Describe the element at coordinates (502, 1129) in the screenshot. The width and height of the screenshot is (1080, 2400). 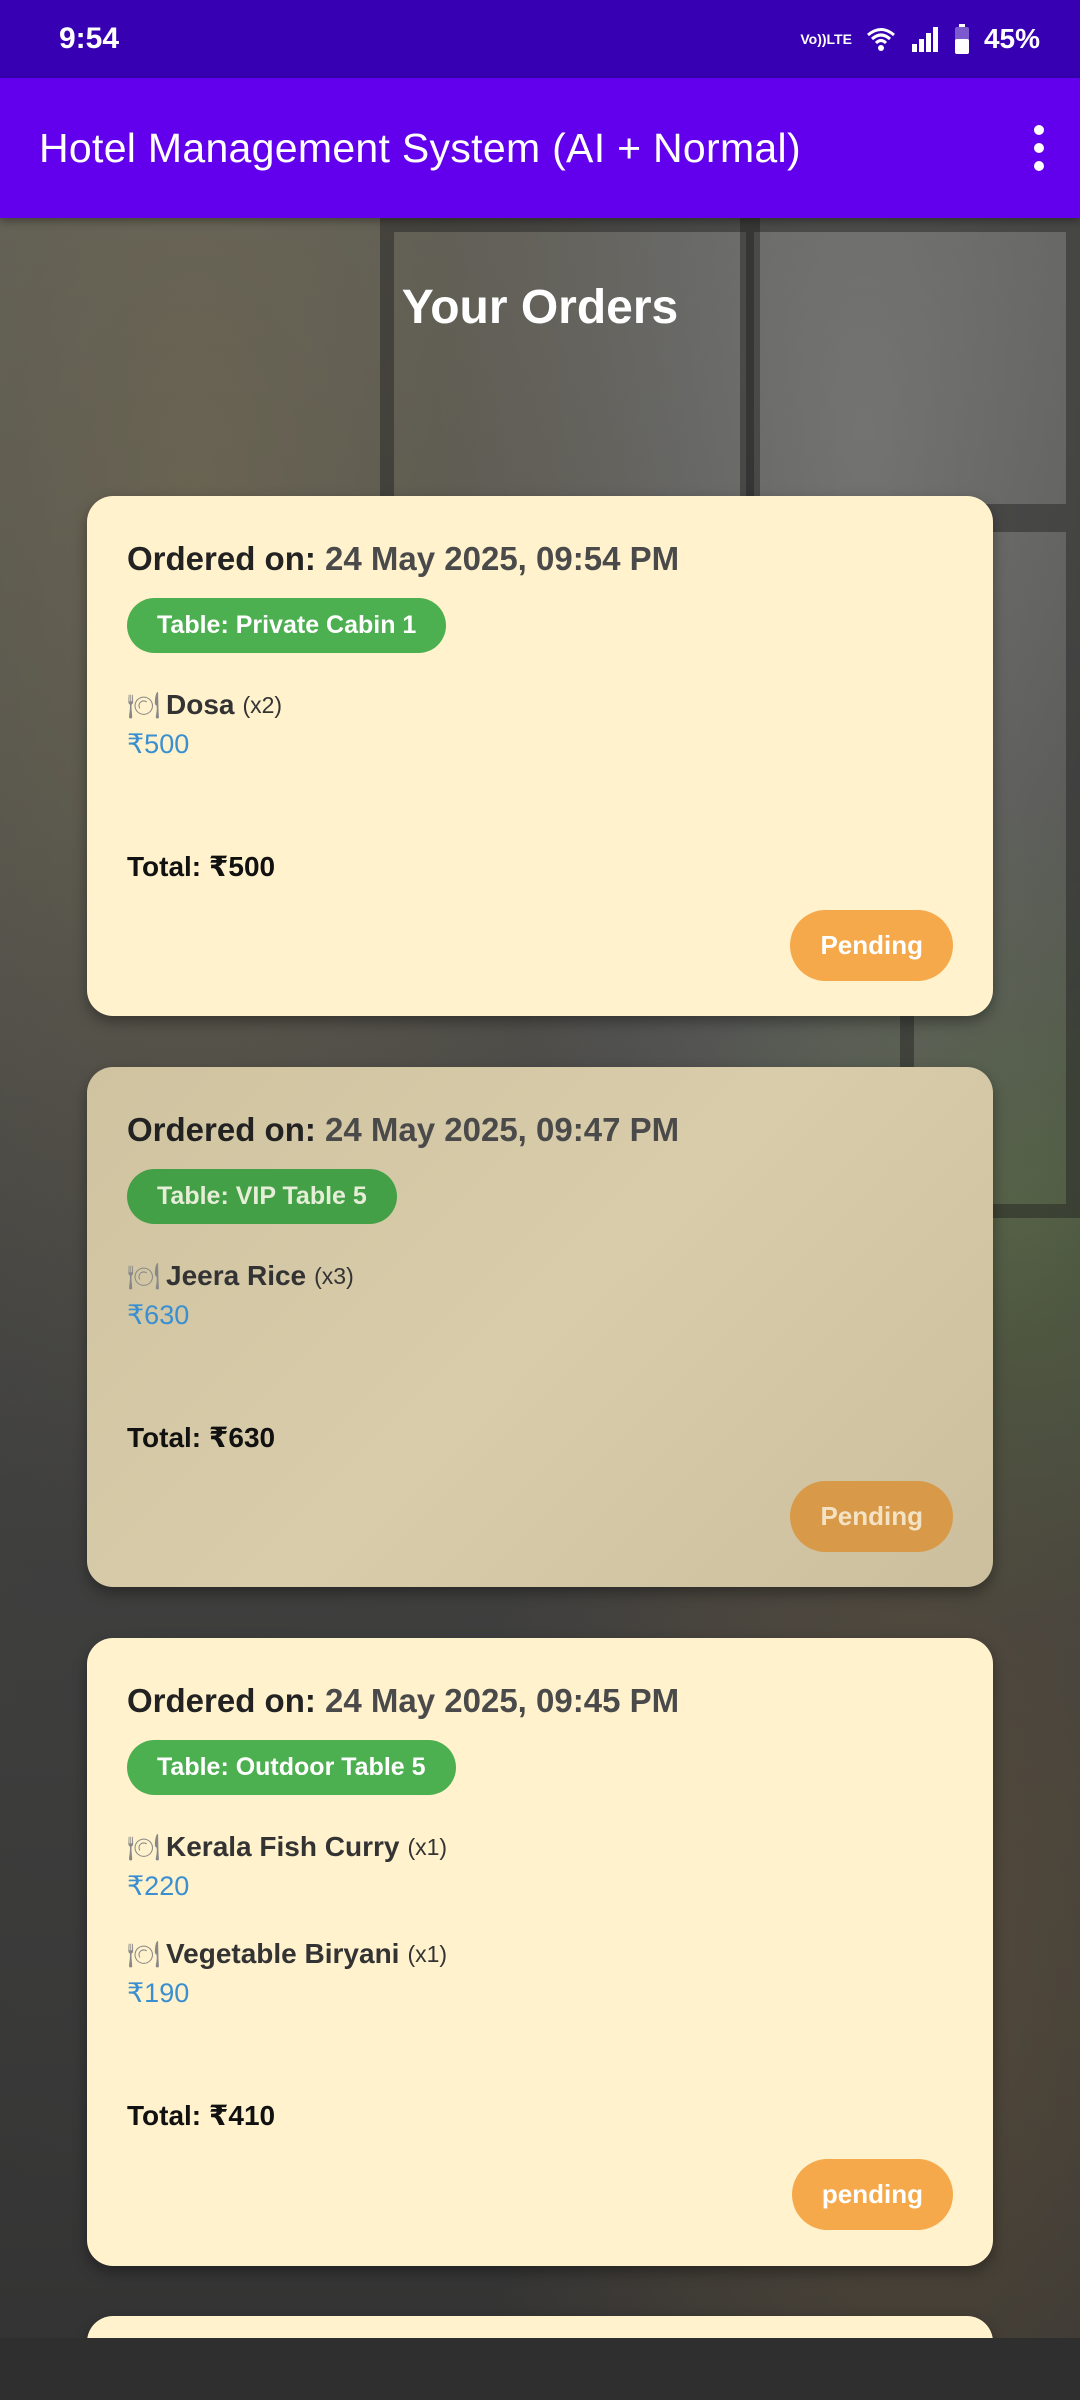
I see `ordered-on-date: 24 May 2025, 09:47 PM` at that location.